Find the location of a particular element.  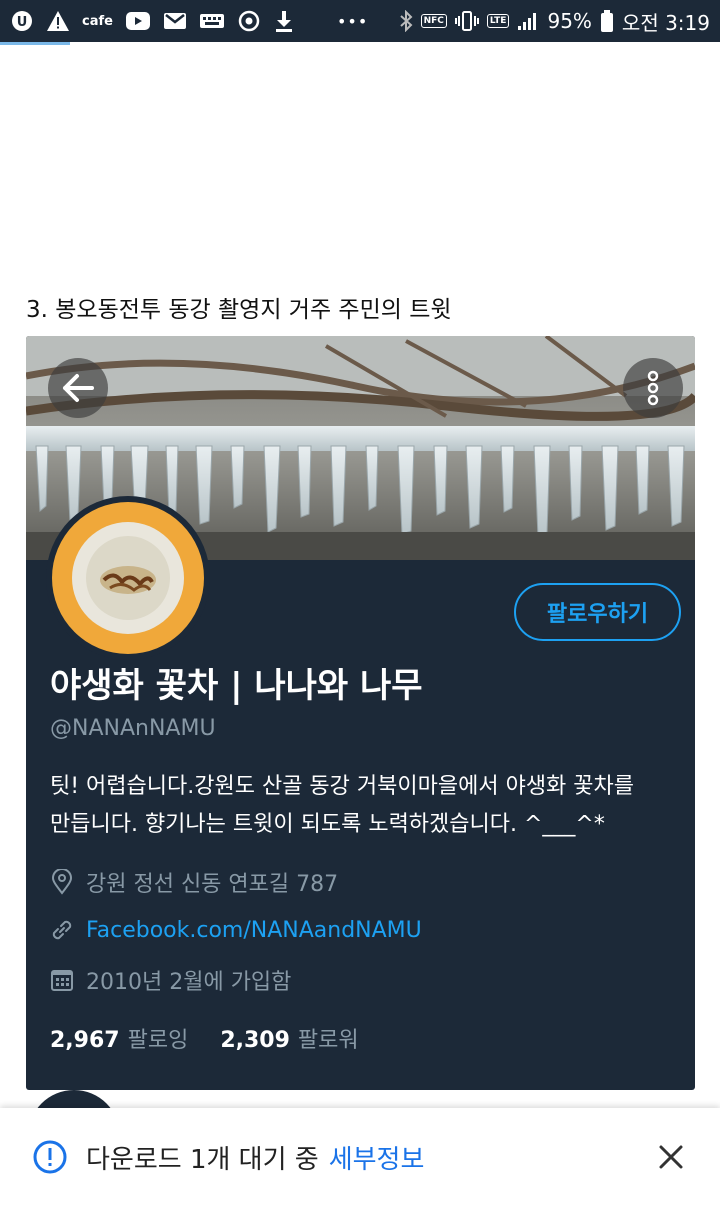

bio-line-1: 팃! 어렵습니다.강원도 산골 동강 거북이마을에서 야생화 꽃차를 is located at coordinates (342, 786).